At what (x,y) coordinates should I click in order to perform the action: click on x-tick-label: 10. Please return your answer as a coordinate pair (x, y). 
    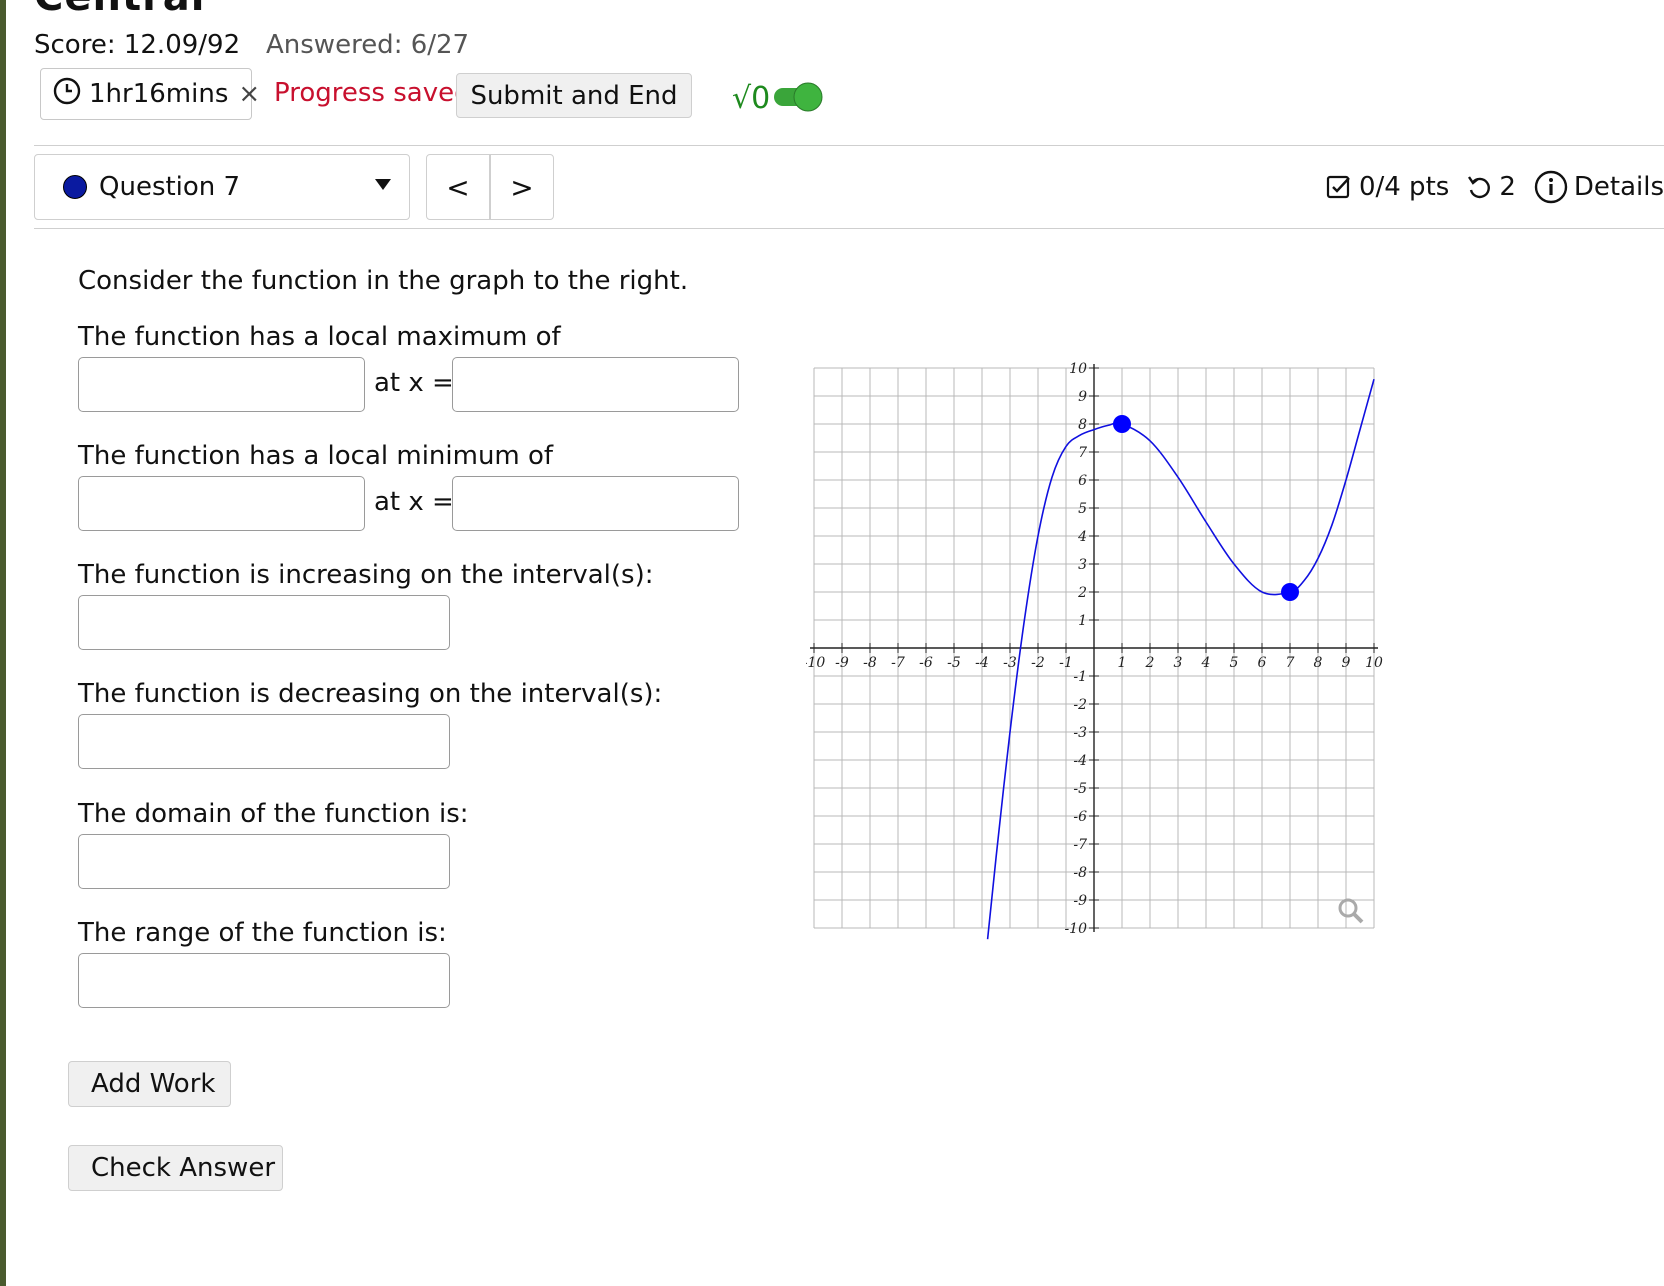
    Looking at the image, I should click on (1374, 663).